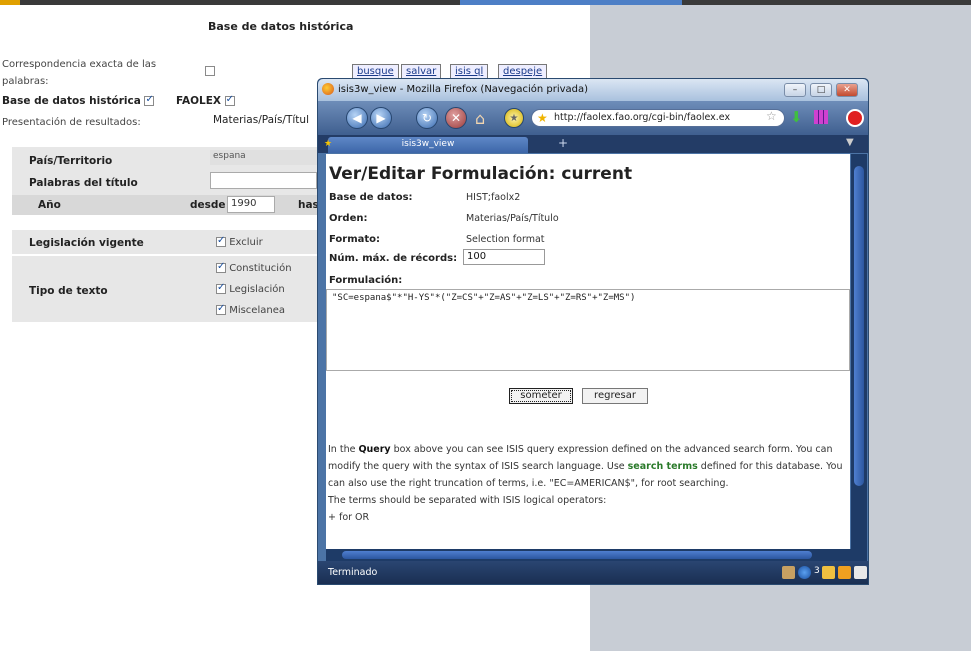 The width and height of the screenshot is (971, 651). Describe the element at coordinates (250, 288) in the screenshot. I see `tipo-option: Legislación` at that location.